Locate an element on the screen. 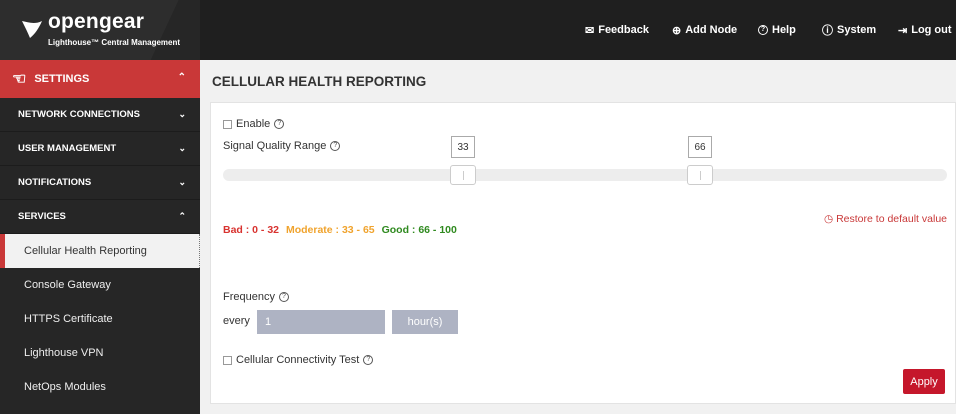 The image size is (956, 414). plus-circle-icon: ⊕ is located at coordinates (677, 30).